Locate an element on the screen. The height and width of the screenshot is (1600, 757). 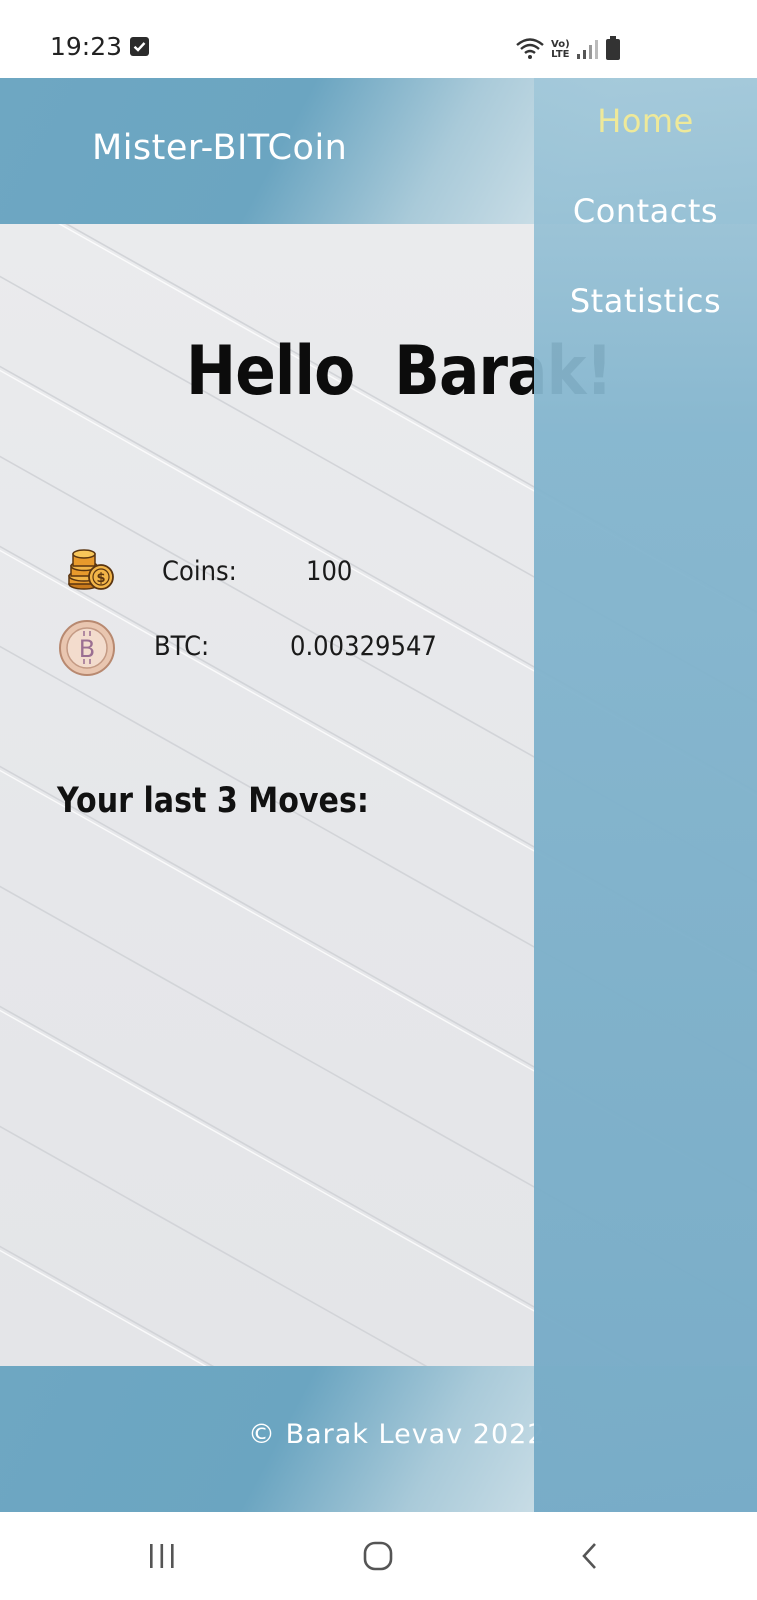
lte-label: LTE is located at coordinates (560, 54).